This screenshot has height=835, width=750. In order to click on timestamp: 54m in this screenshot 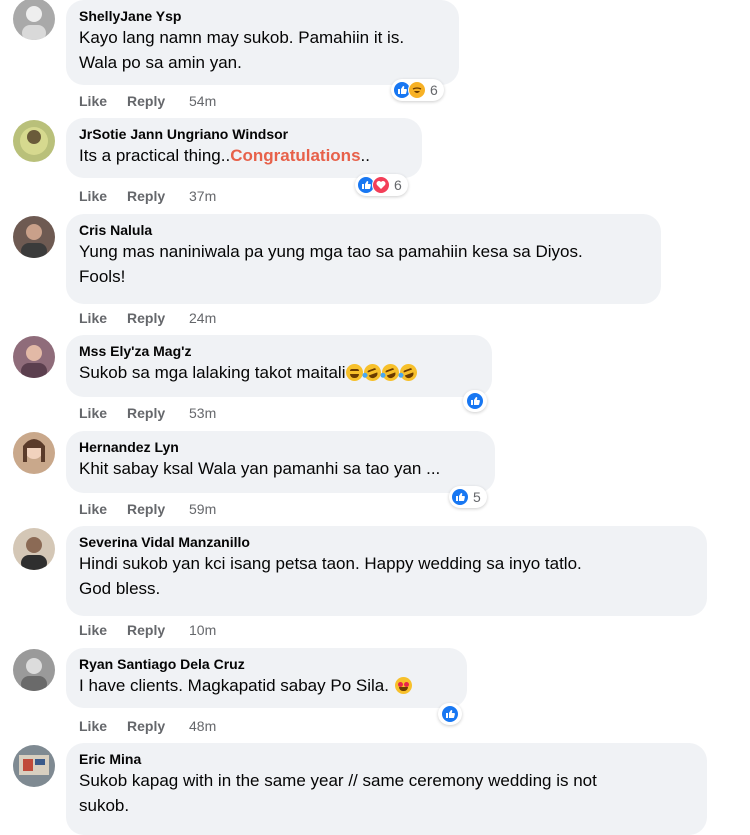, I will do `click(202, 101)`.